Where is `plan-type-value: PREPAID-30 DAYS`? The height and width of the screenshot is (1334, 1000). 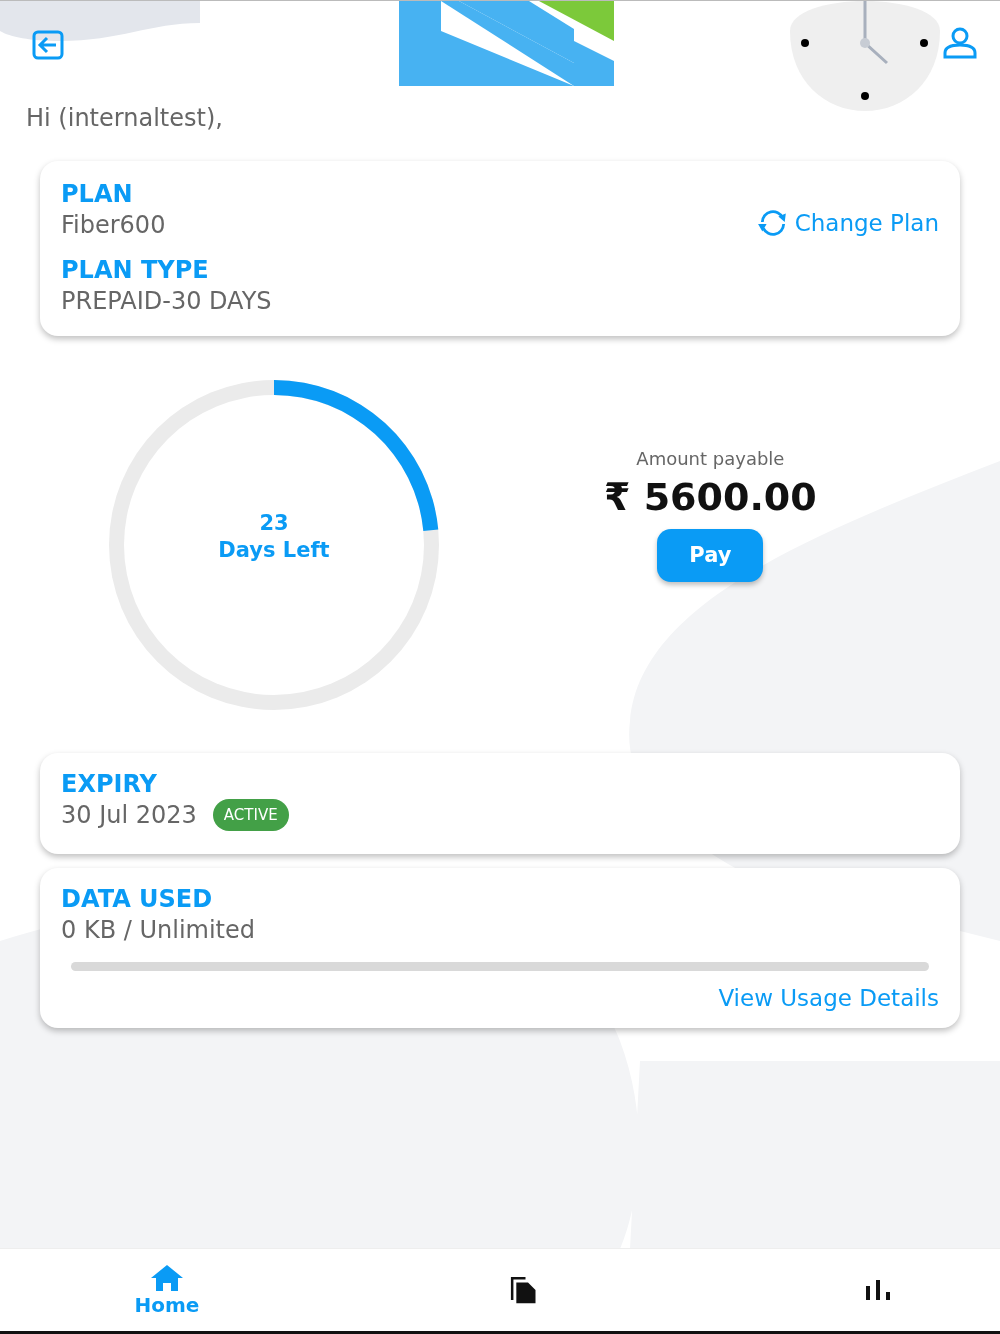 plan-type-value: PREPAID-30 DAYS is located at coordinates (166, 301).